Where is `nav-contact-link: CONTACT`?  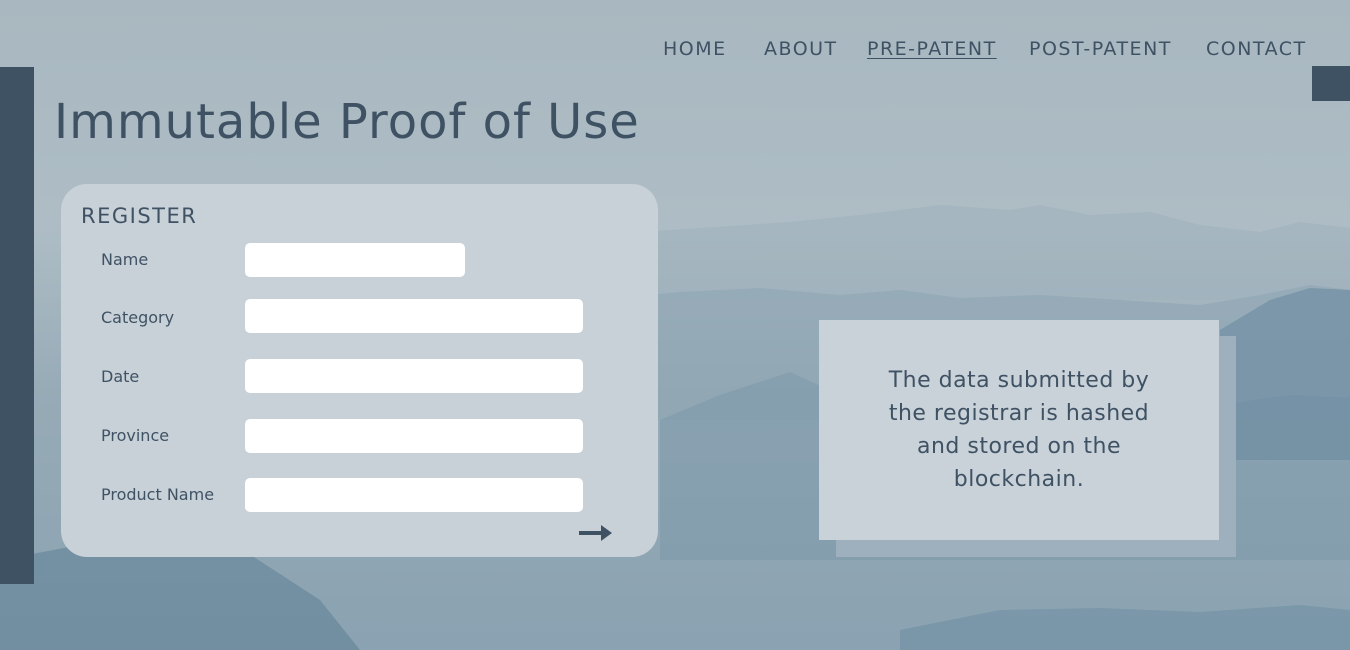 nav-contact-link: CONTACT is located at coordinates (1256, 49).